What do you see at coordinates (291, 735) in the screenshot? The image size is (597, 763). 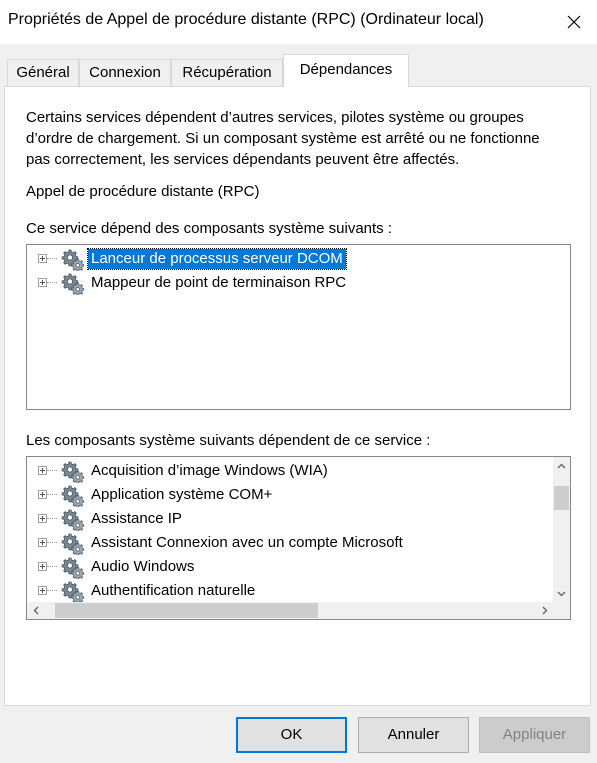 I see `ok-button: OK` at bounding box center [291, 735].